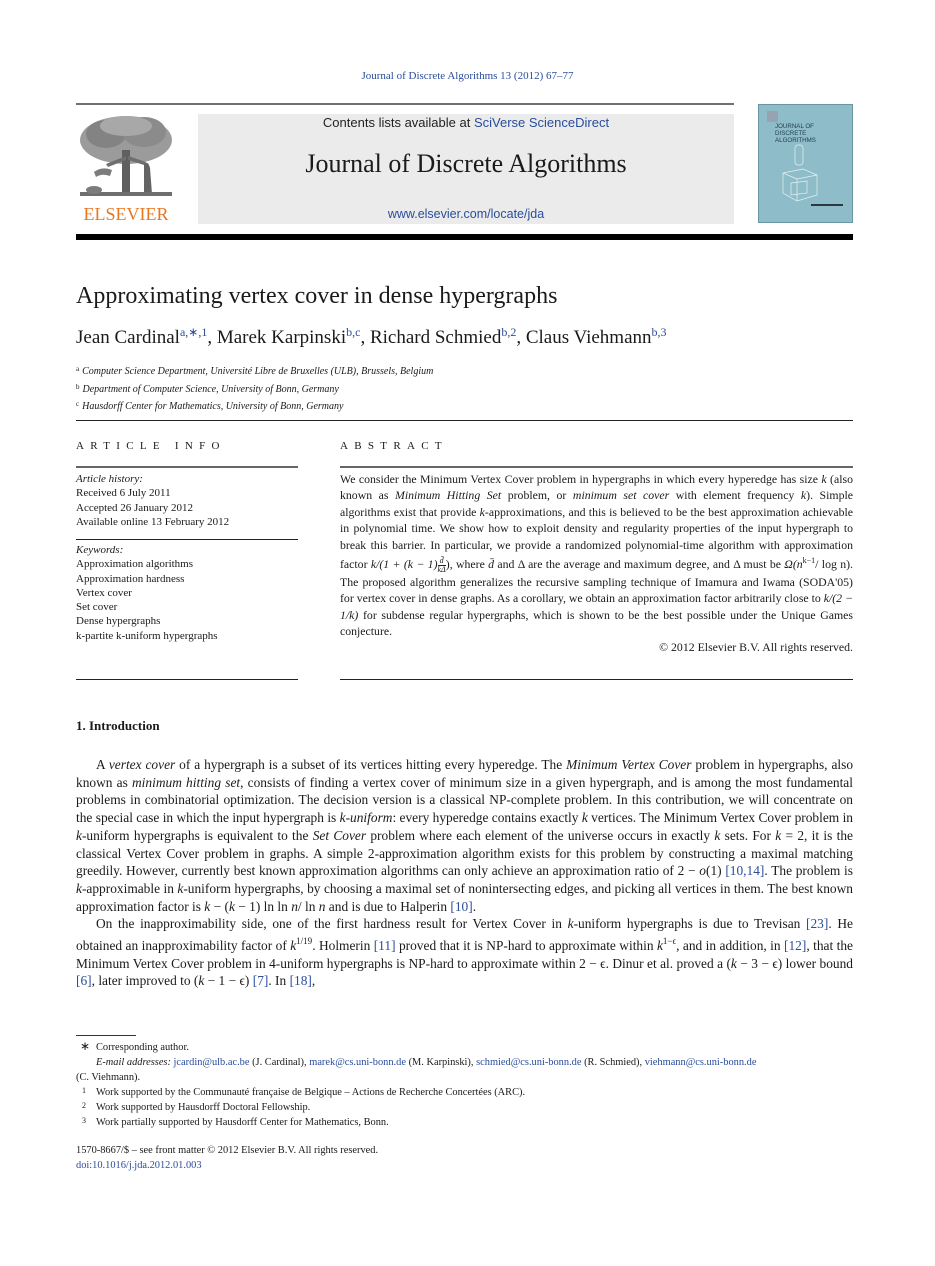  I want to click on email-link: viehmann@cs.uni-bonn.de, so click(701, 1062).